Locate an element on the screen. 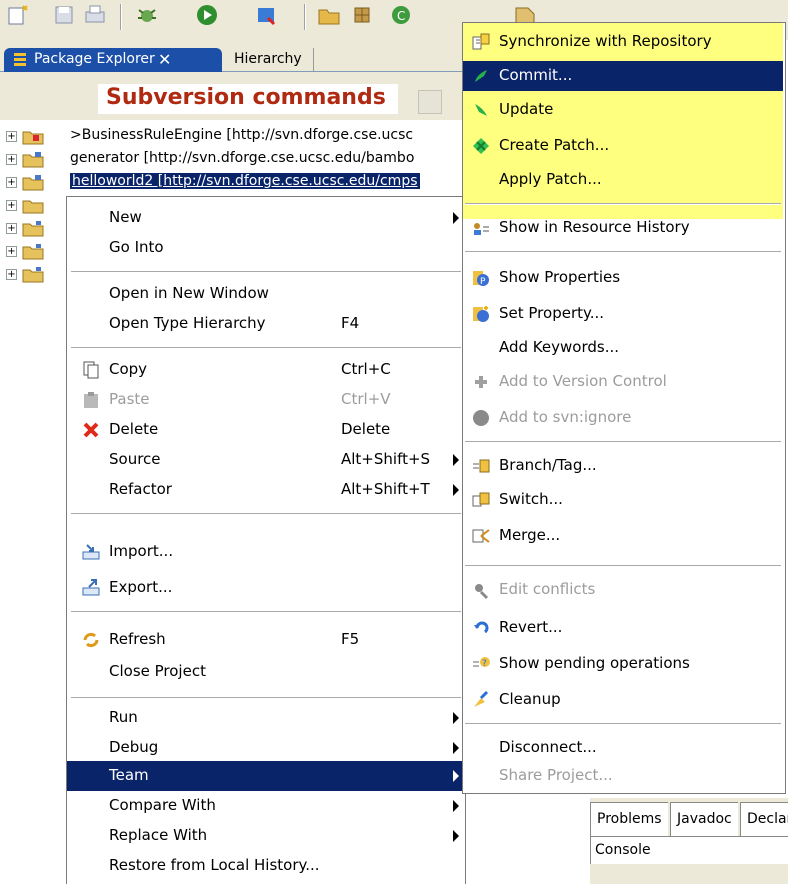 This screenshot has width=788, height=884. menu-item-team: Team is located at coordinates (266, 776).